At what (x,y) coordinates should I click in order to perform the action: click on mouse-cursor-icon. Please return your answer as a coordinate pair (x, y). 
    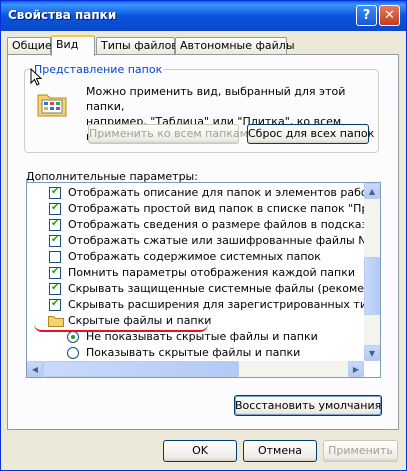
    Looking at the image, I should click on (36, 77).